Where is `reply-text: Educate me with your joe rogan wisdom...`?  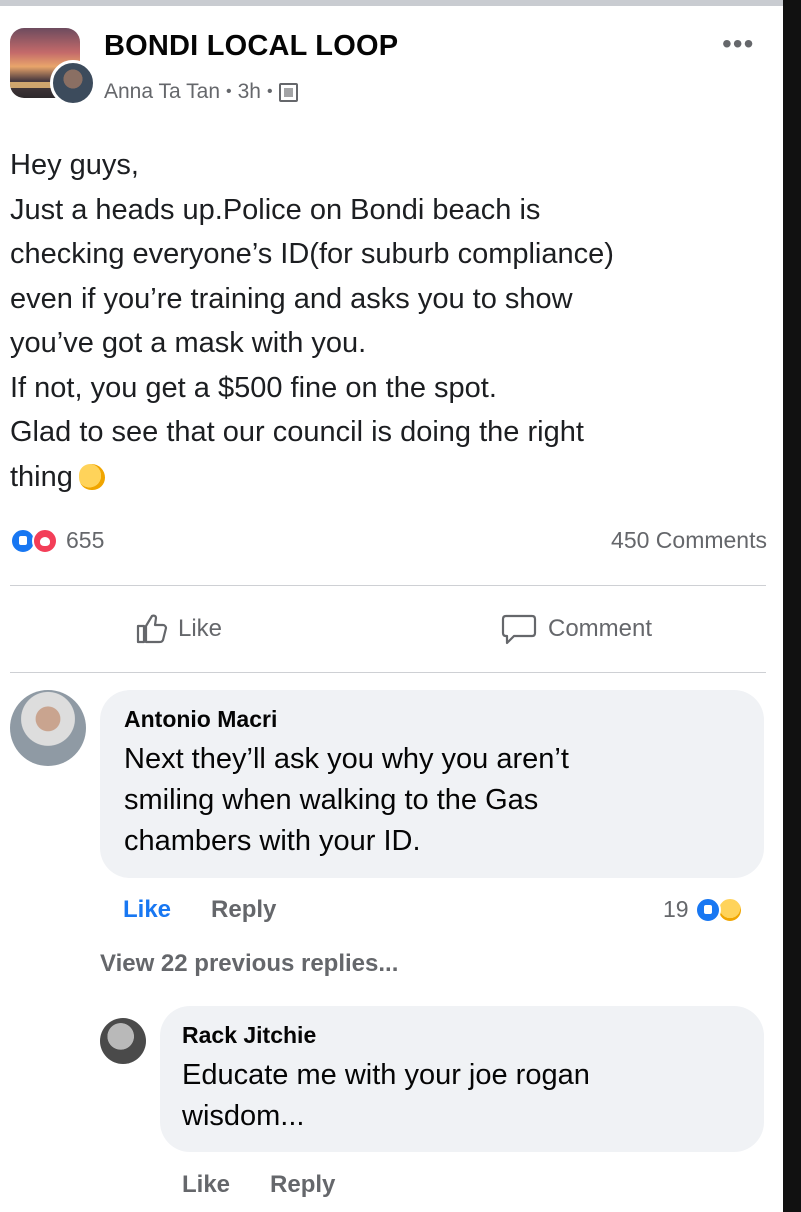 reply-text: Educate me with your joe rogan wisdom... is located at coordinates (462, 1096).